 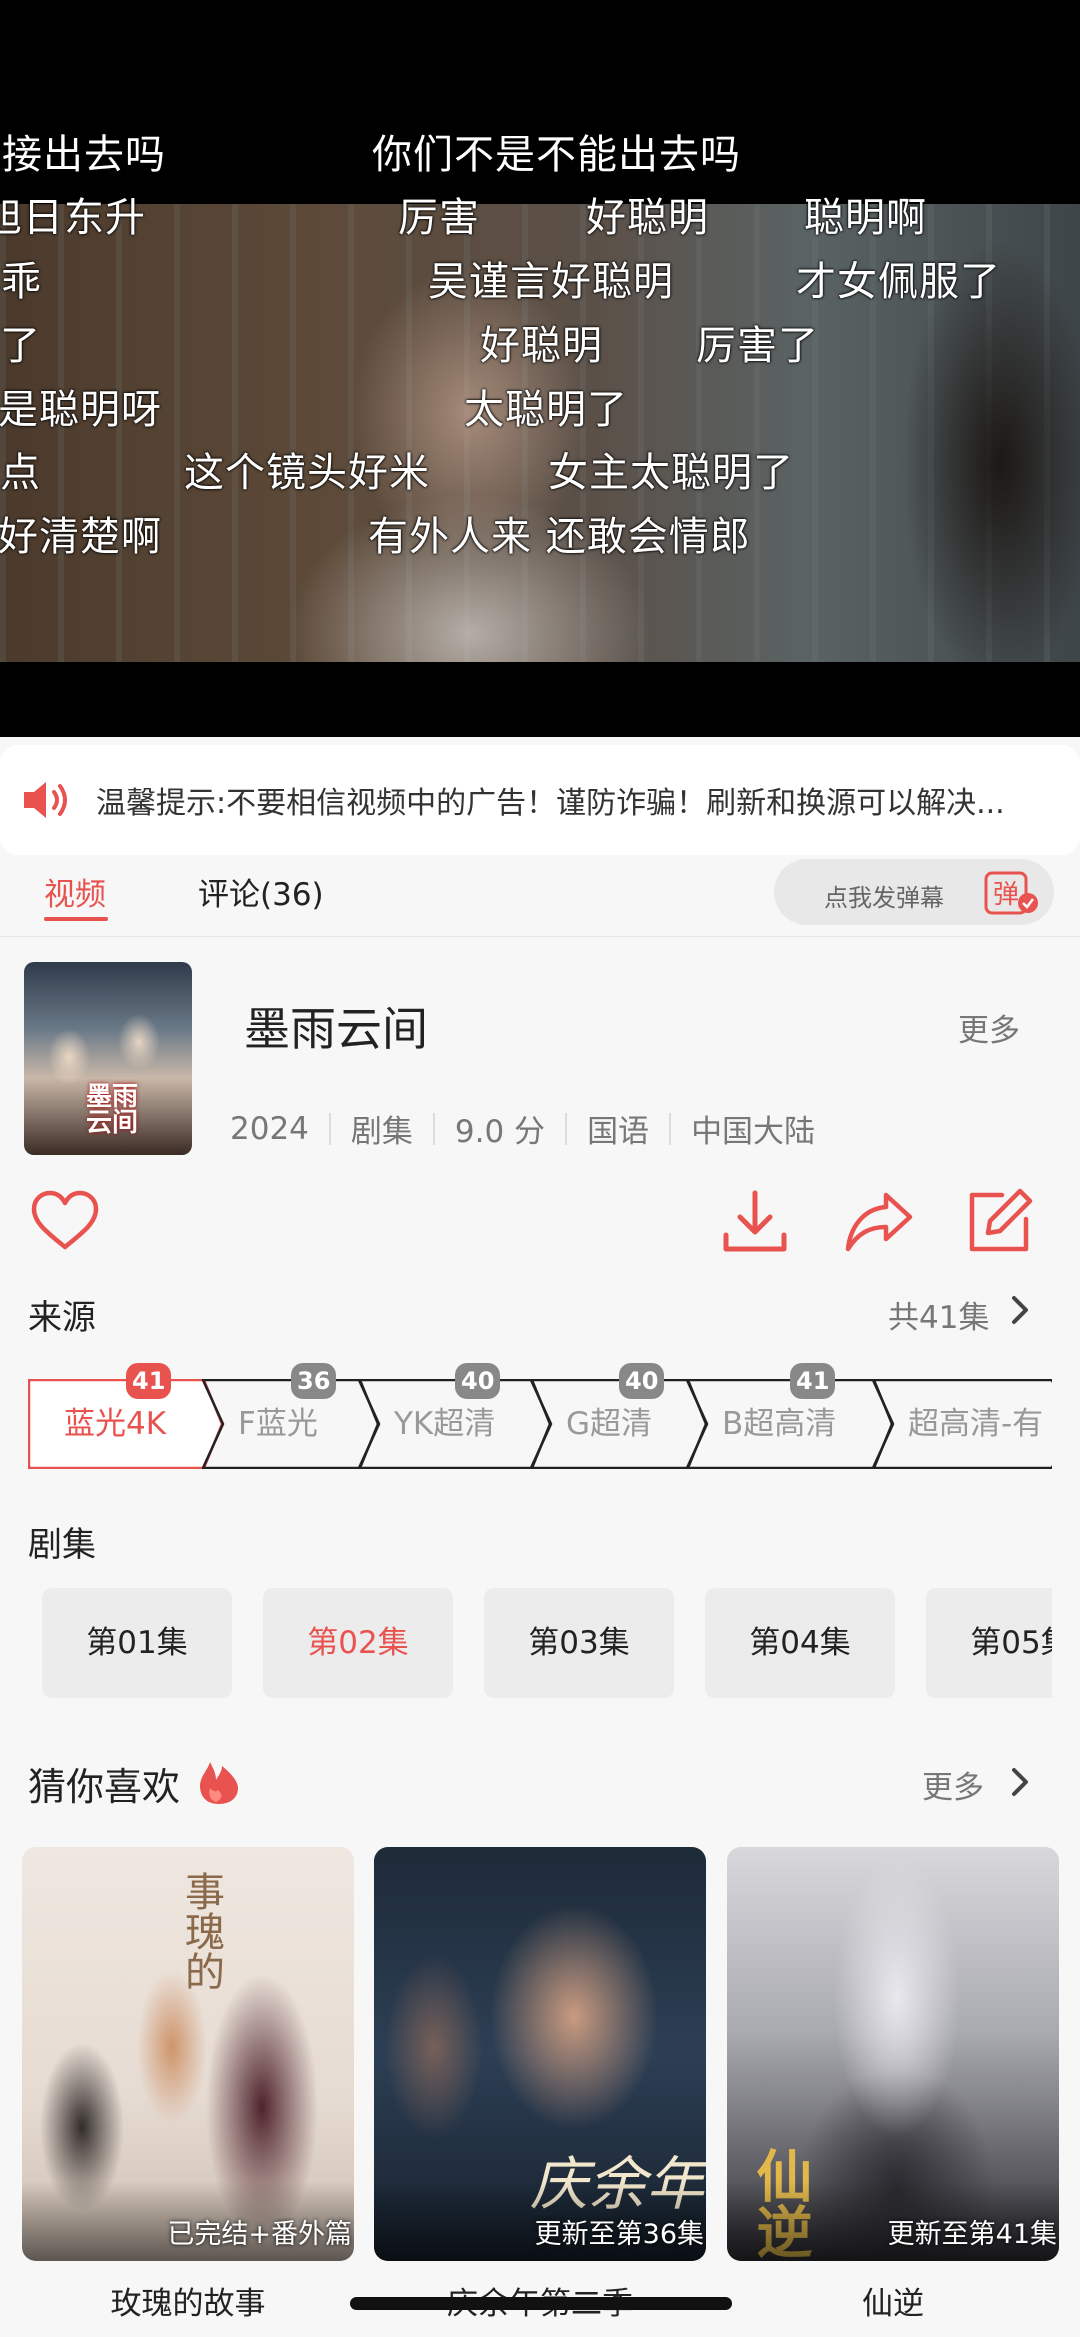 What do you see at coordinates (556, 155) in the screenshot?
I see `danmaku-comment: 你们不是不能出去吗` at bounding box center [556, 155].